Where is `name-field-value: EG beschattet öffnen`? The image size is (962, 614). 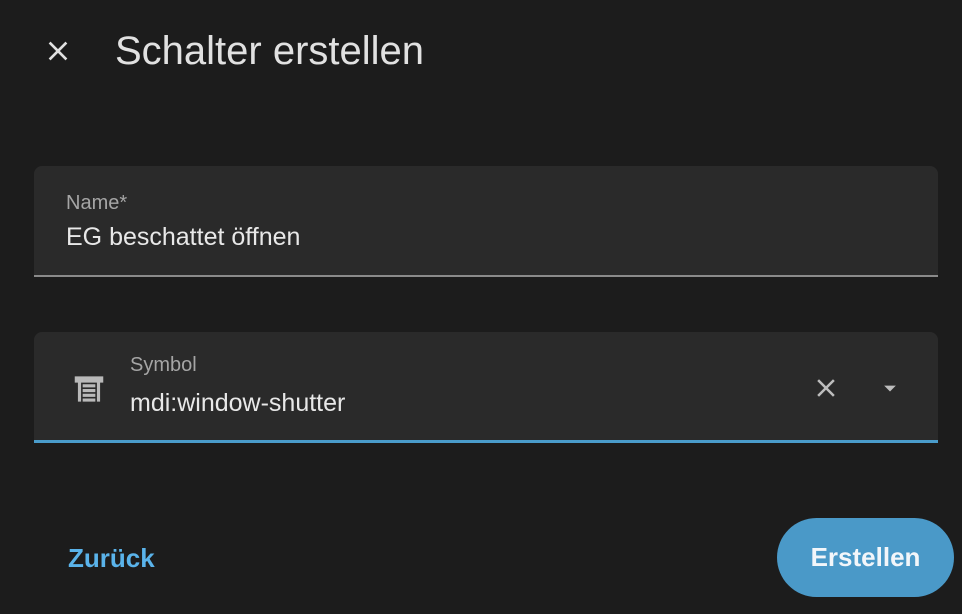 name-field-value: EG beschattet öffnen is located at coordinates (183, 237).